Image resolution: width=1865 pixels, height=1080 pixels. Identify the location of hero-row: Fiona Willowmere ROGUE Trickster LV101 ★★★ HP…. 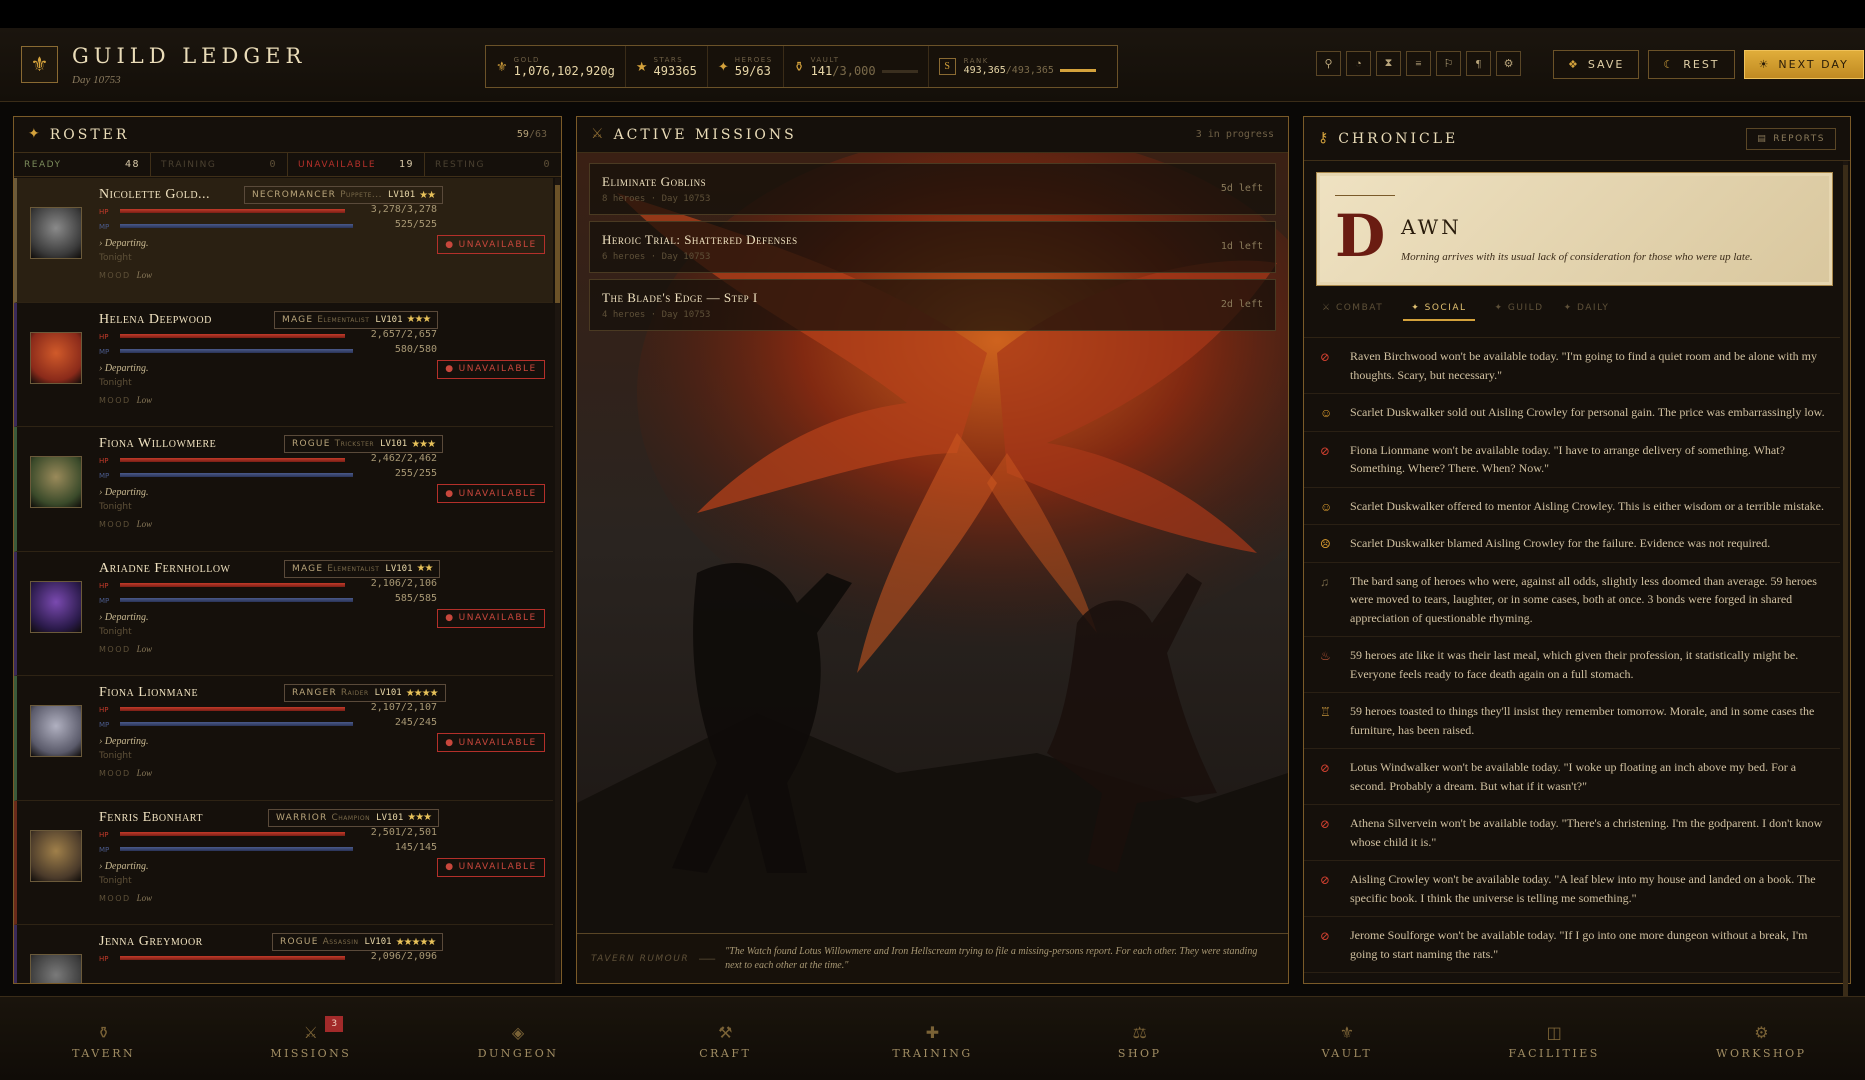
(283, 489).